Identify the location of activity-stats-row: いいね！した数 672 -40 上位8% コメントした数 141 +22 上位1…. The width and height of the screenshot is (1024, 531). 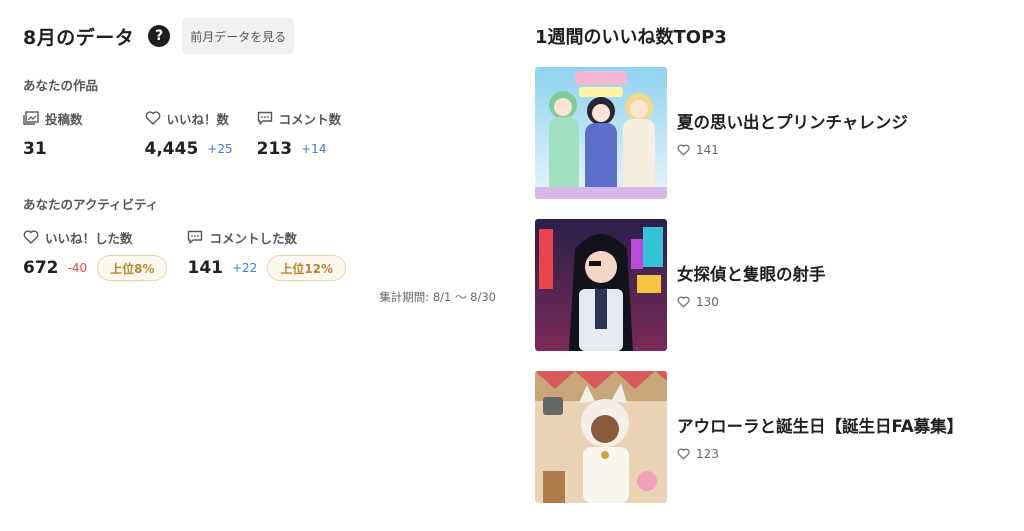
(263, 254).